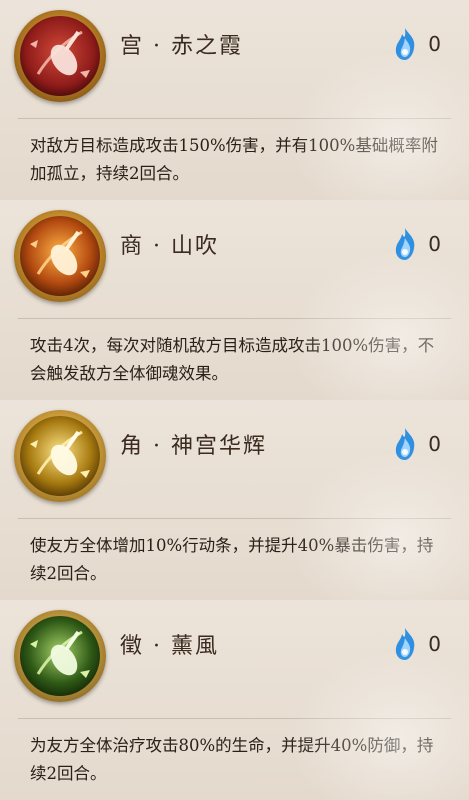 This screenshot has width=469, height=800. What do you see at coordinates (169, 646) in the screenshot?
I see `skill-name: 徵 · 薰風` at bounding box center [169, 646].